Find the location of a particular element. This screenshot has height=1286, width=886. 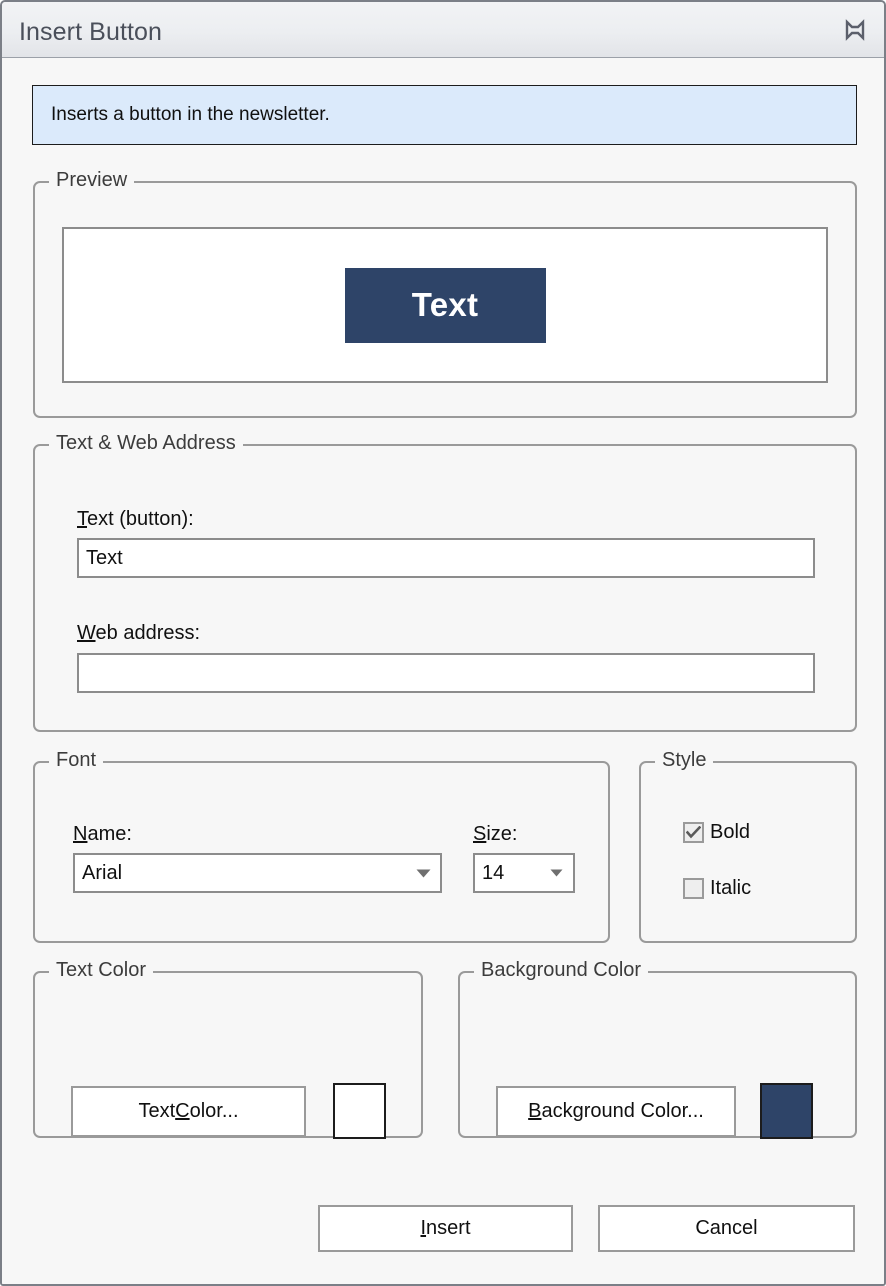

web-address-input is located at coordinates (446, 673).